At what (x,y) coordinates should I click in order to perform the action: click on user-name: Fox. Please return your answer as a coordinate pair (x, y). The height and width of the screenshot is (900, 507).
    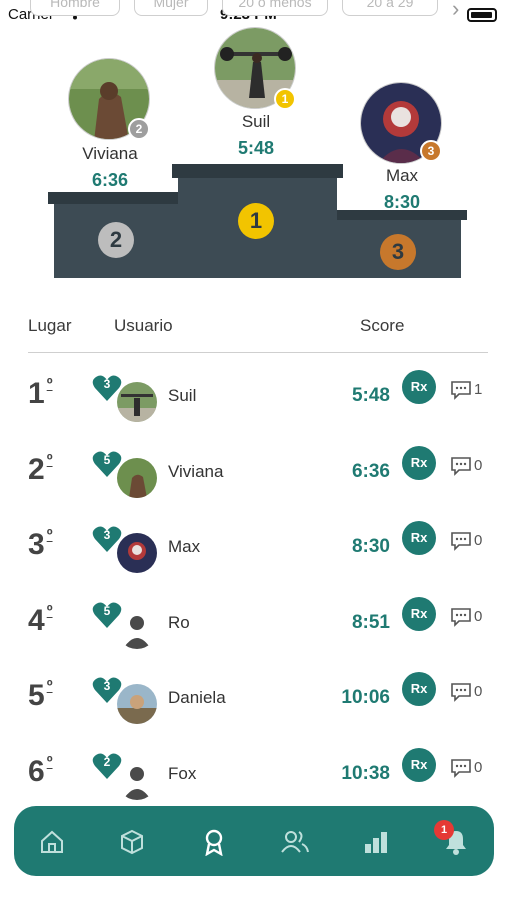
    Looking at the image, I should click on (182, 774).